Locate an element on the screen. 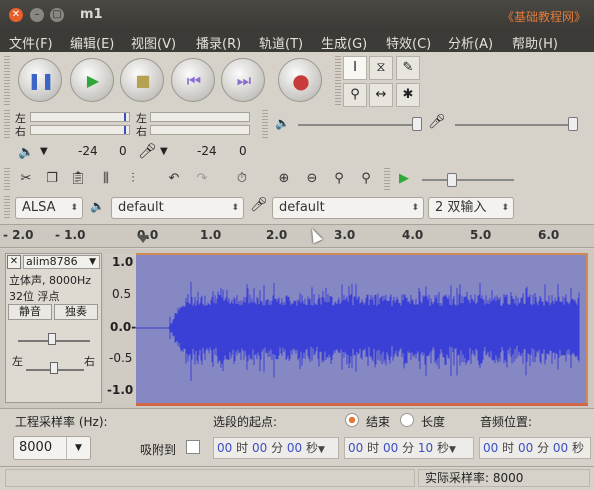 This screenshot has height=490, width=594. selection-end-time: 00 时 00 分 10 秒▼ is located at coordinates (409, 448).